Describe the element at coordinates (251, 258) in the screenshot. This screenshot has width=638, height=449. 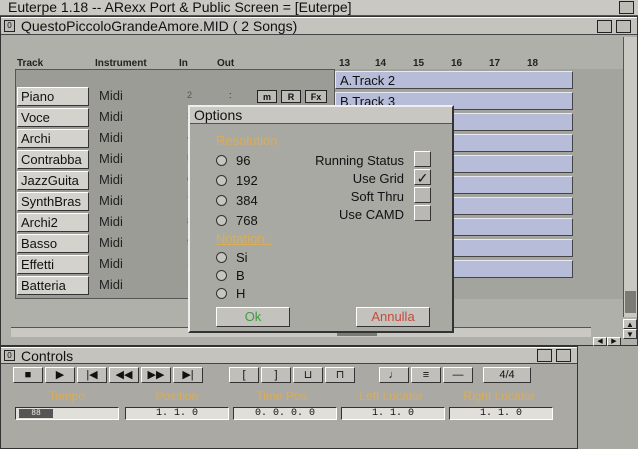
I see `notation-option: Si` at that location.